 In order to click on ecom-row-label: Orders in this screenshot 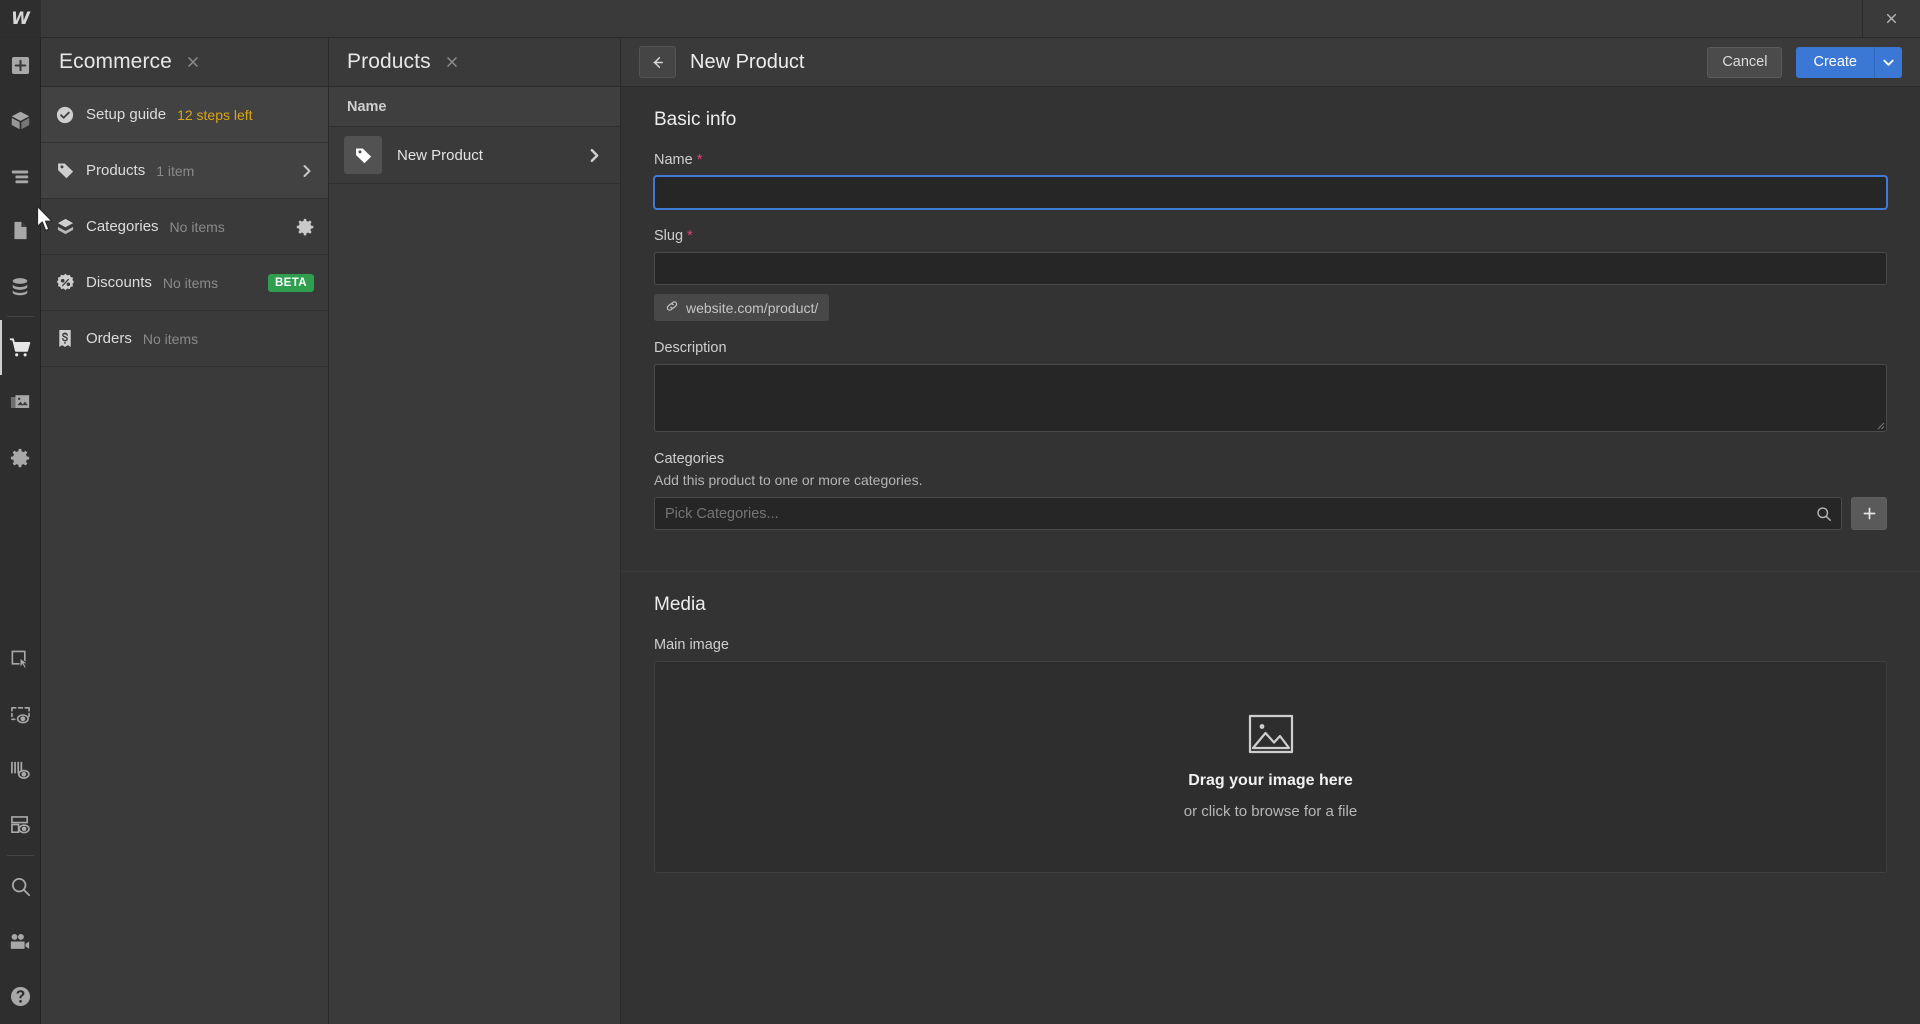, I will do `click(109, 338)`.